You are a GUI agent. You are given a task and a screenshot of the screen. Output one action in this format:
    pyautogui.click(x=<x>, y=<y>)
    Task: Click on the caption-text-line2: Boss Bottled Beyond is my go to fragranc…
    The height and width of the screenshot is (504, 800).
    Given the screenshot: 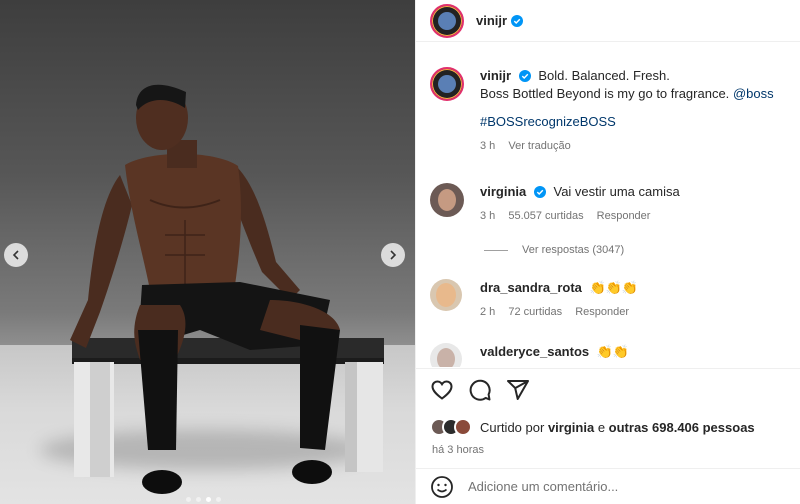 What is the action you would take?
    pyautogui.click(x=605, y=93)
    